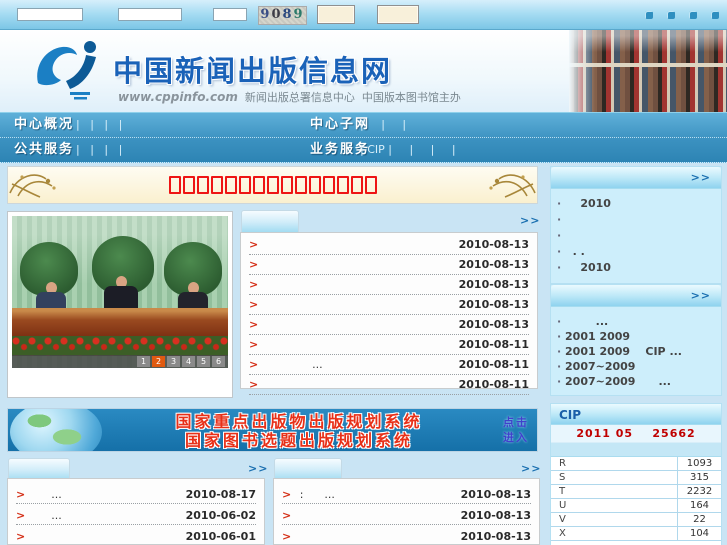 The width and height of the screenshot is (727, 545). I want to click on slideshow-page: 2, so click(158, 361).